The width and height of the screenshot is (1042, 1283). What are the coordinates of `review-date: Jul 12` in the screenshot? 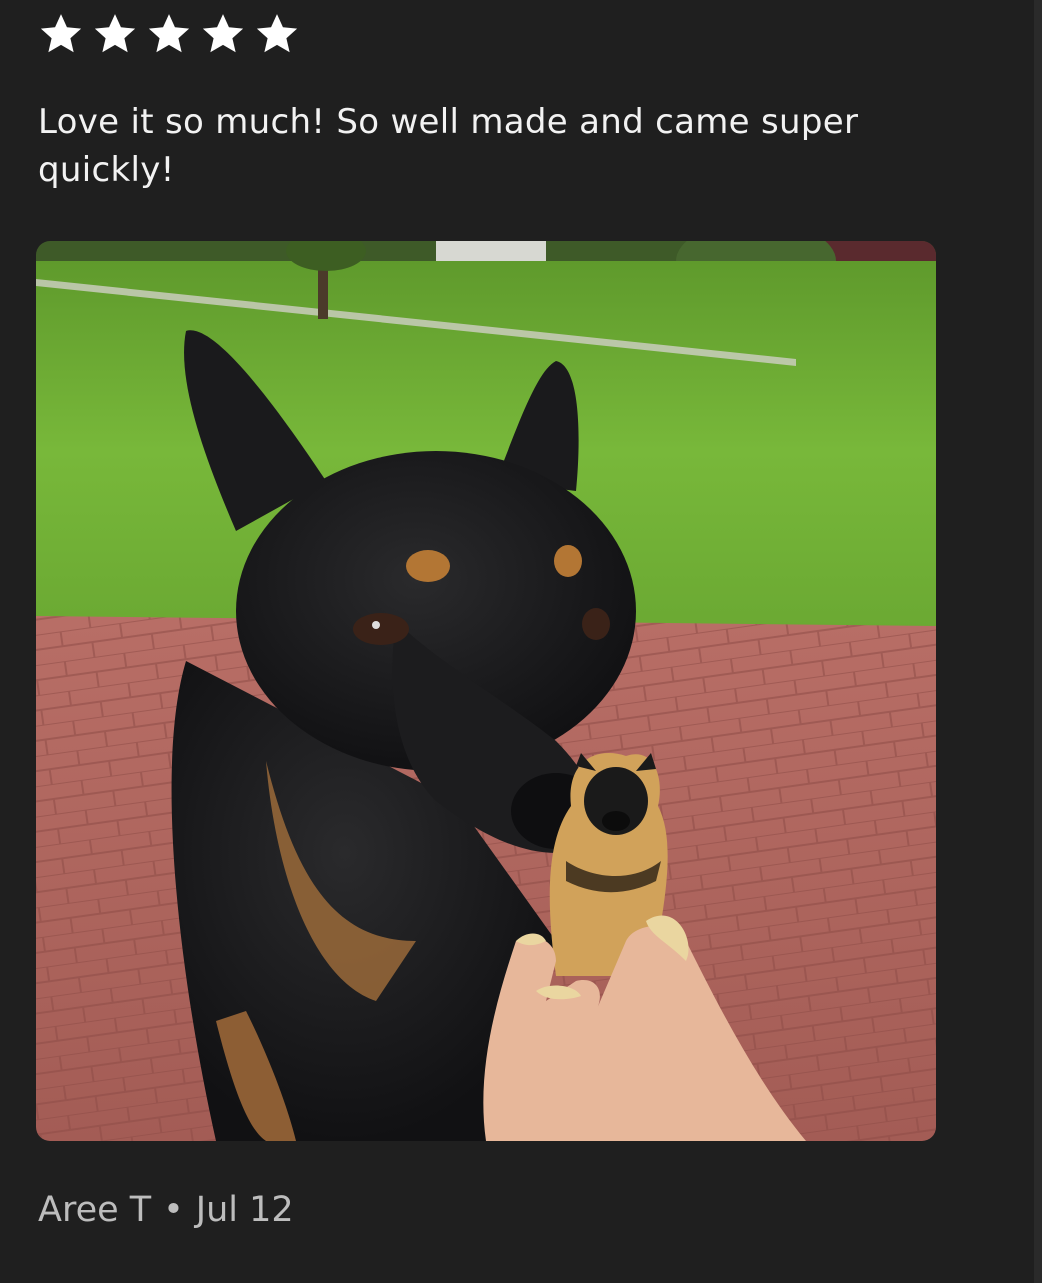 It's located at (244, 1210).